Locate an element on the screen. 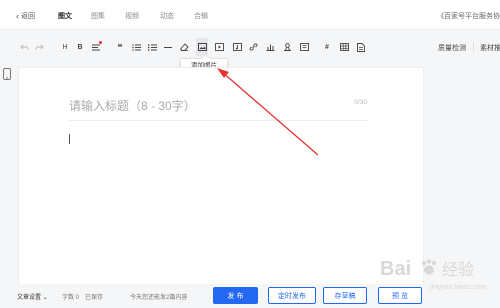  hashtag-icon: # is located at coordinates (327, 47).